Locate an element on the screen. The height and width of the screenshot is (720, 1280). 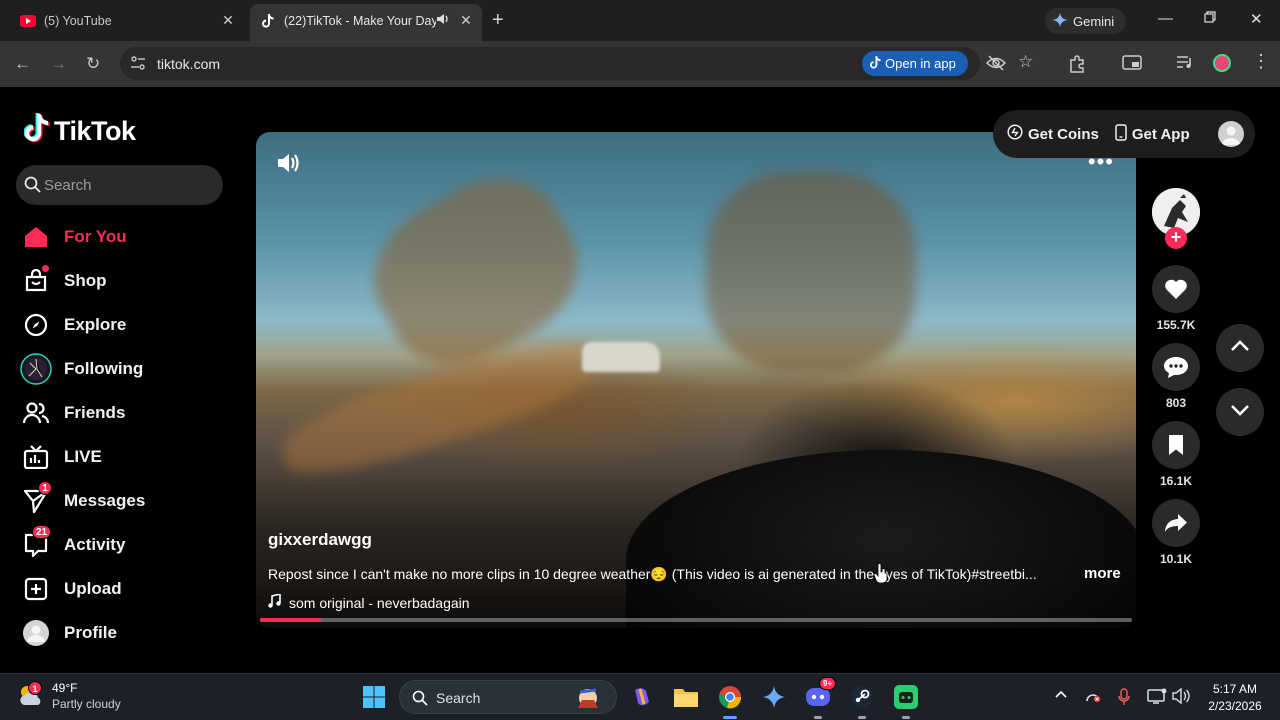
search-bar is located at coordinates (119, 185).